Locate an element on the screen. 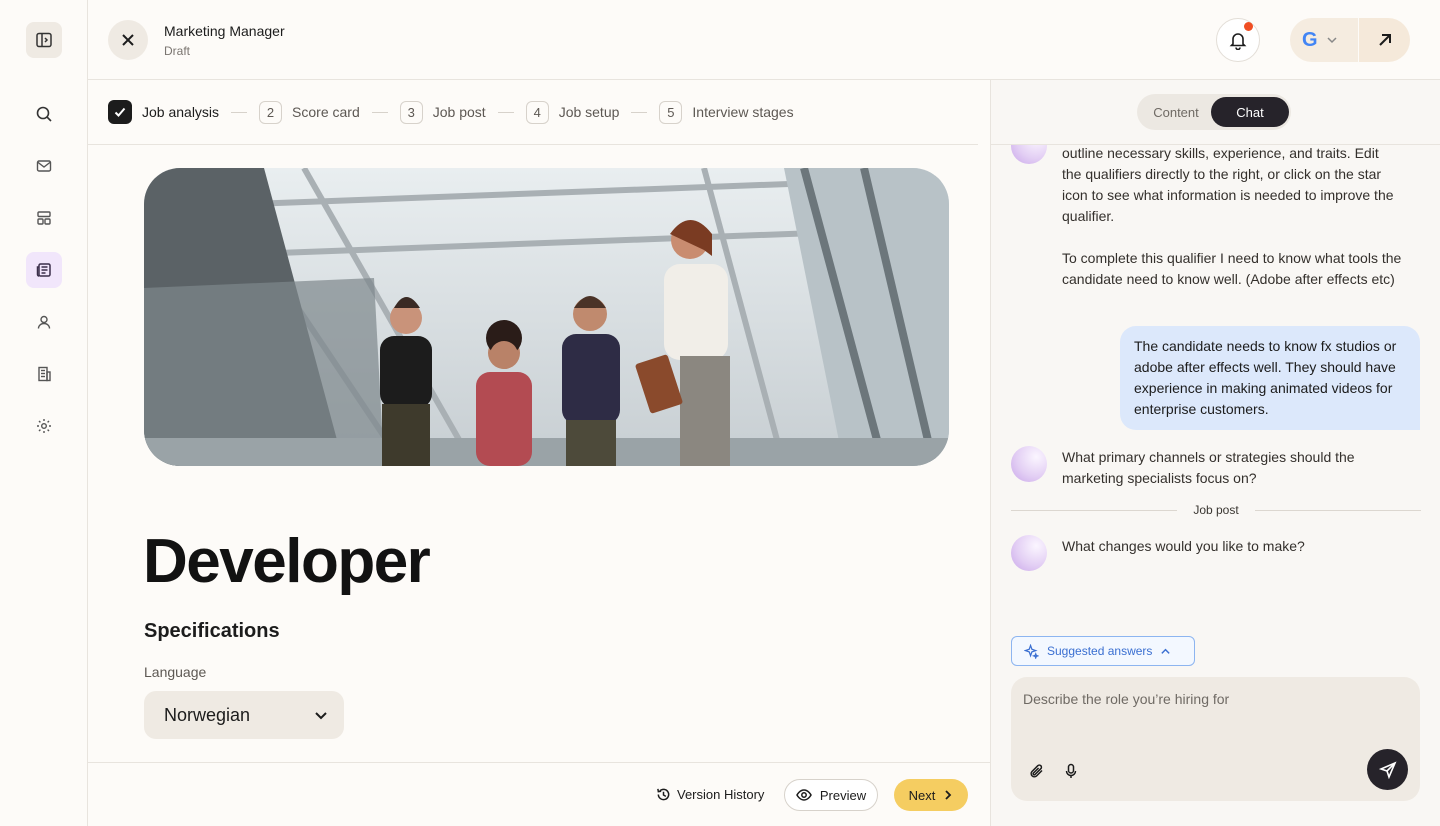 The image size is (1440, 826). step-number: 2 is located at coordinates (271, 112).